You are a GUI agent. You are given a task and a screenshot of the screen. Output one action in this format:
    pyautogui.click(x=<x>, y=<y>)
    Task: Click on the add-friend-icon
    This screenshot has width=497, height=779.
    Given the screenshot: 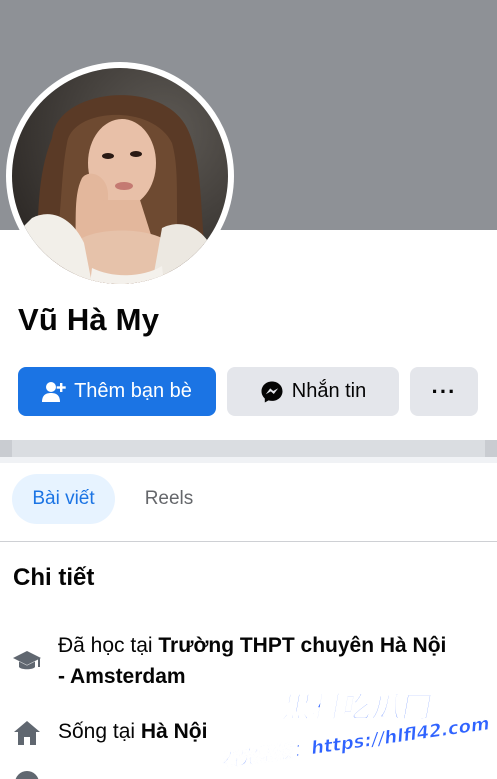 What is the action you would take?
    pyautogui.click(x=54, y=392)
    